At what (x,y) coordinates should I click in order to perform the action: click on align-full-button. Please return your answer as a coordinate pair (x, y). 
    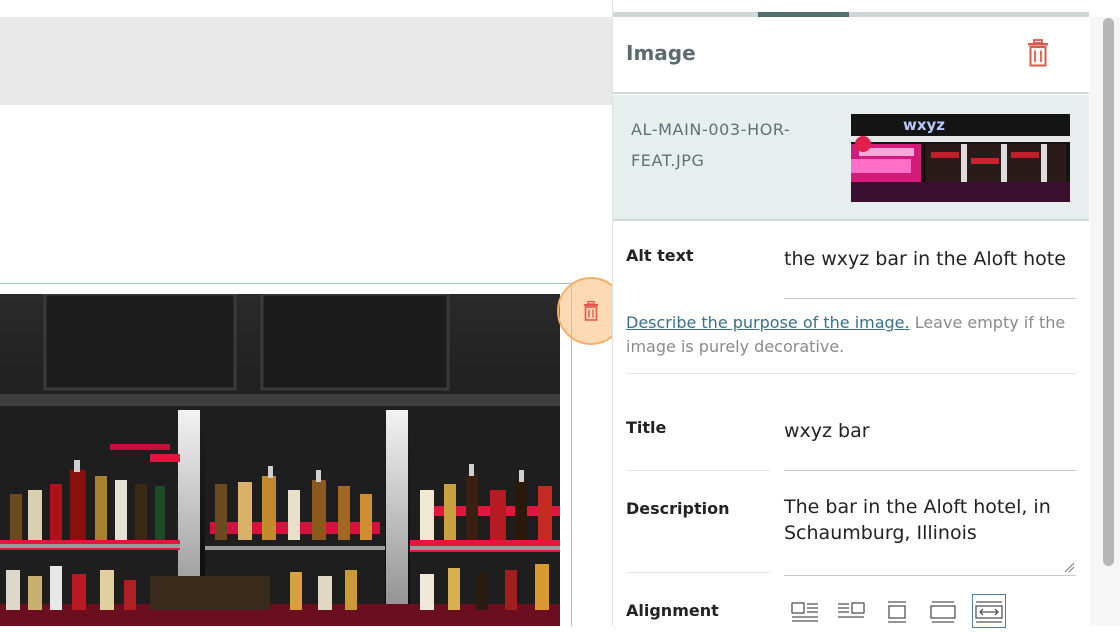
    Looking at the image, I should click on (989, 611).